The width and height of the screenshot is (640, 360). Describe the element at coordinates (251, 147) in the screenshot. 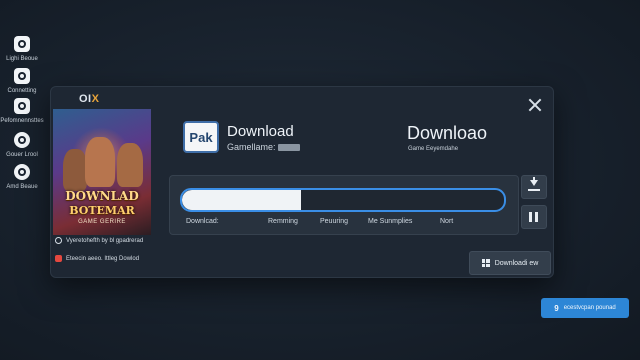

I see `game-name-label: Gamellame:` at that location.